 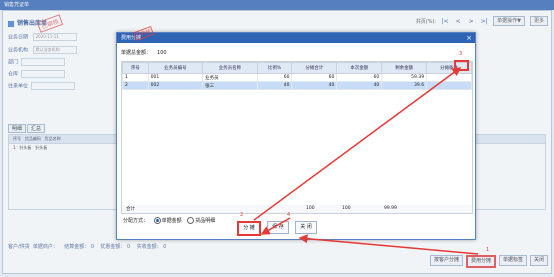 What do you see at coordinates (297, 77) in the screenshot?
I see `table-row: 1 001 业务员 60 60 60 59.39` at bounding box center [297, 77].